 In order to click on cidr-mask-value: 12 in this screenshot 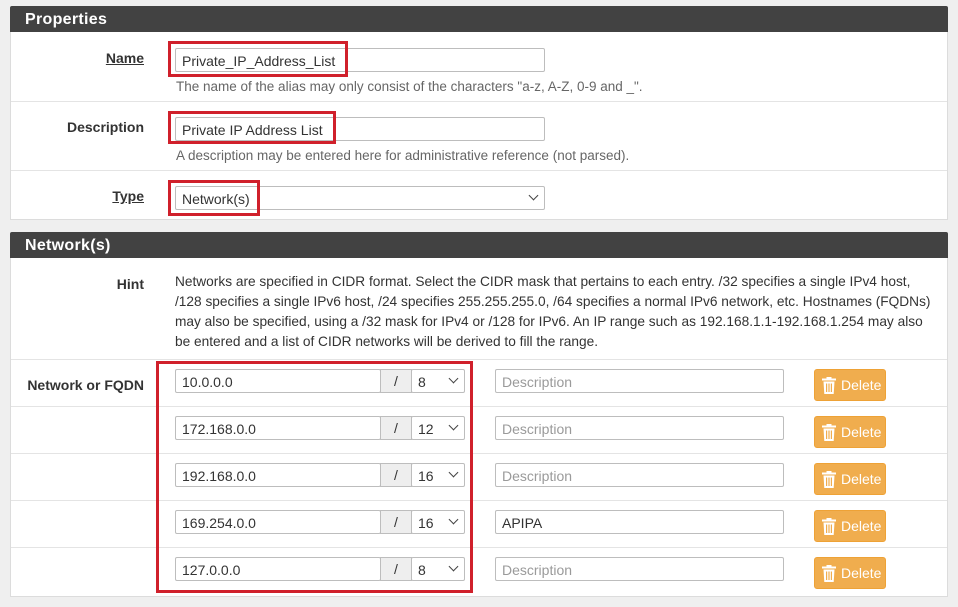, I will do `click(426, 429)`.